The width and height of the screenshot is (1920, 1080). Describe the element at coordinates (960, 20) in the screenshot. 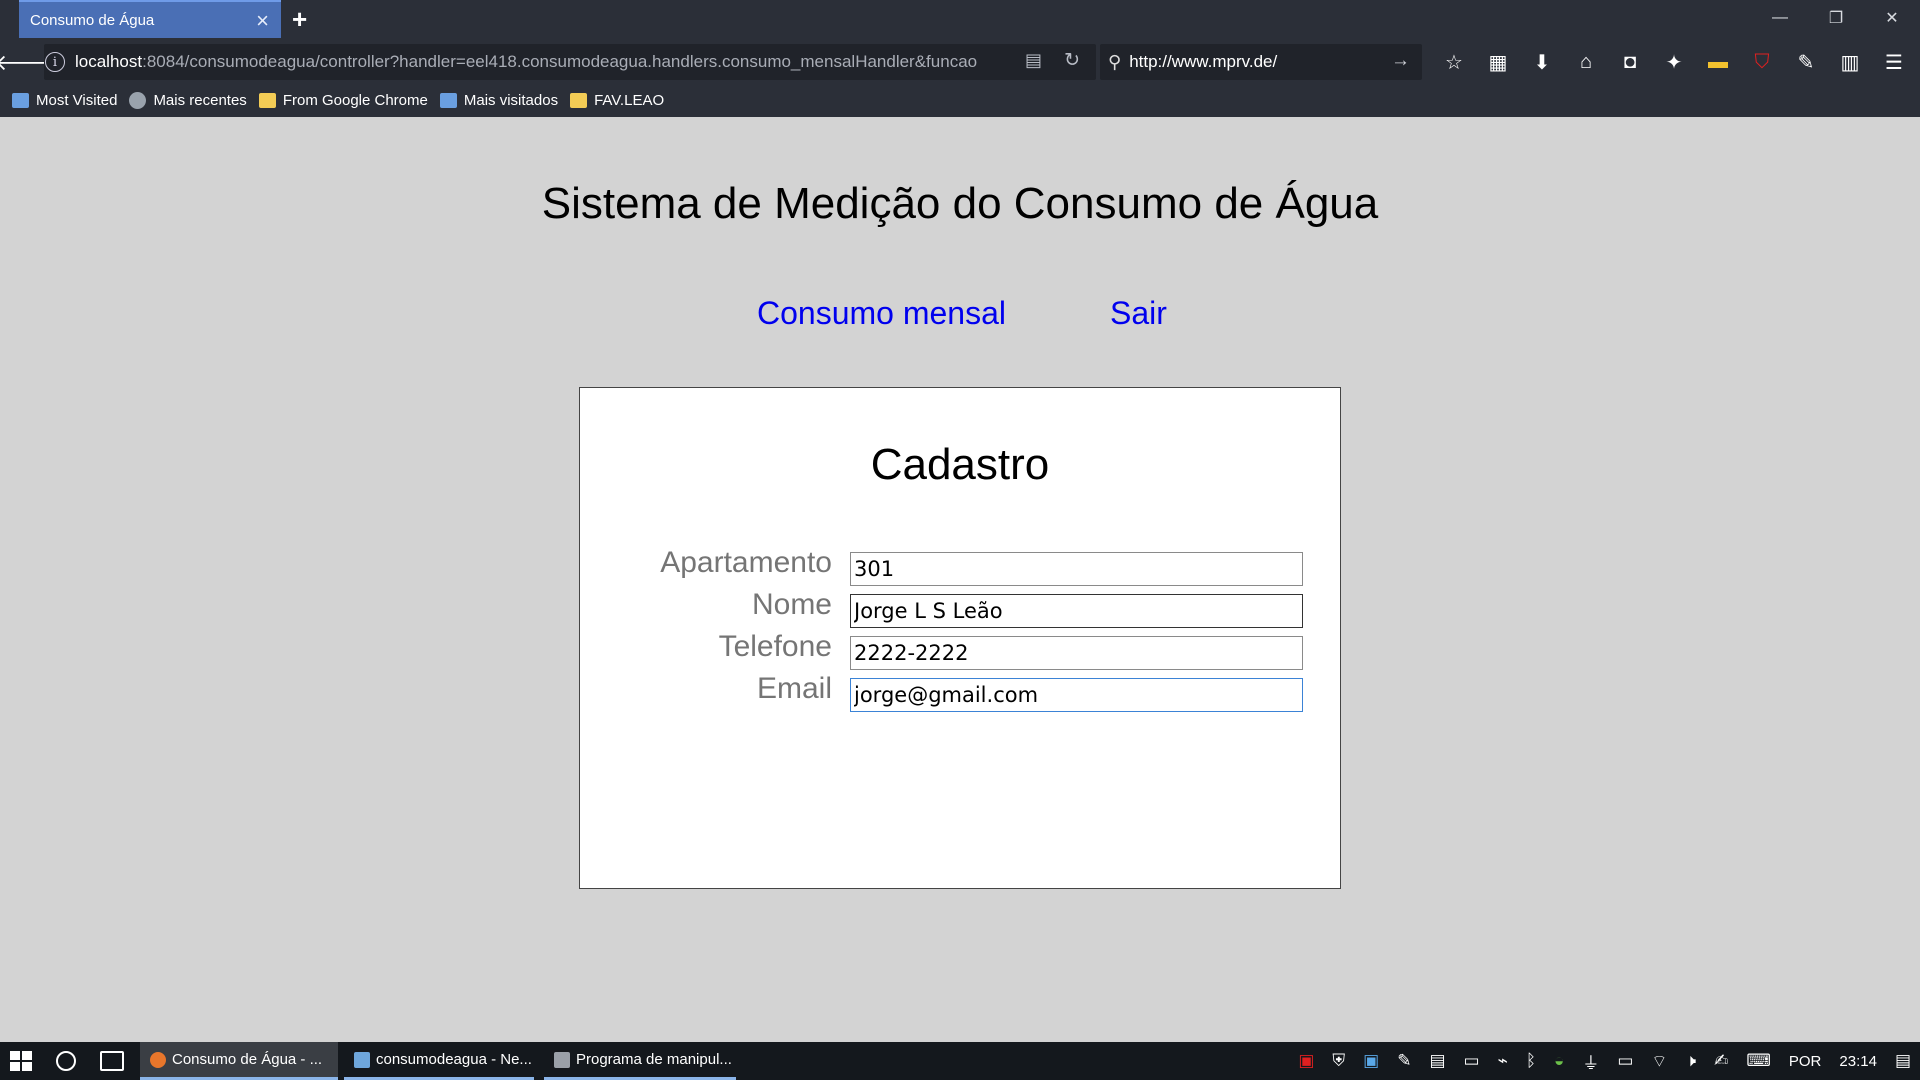

I see `tab-strip: Consumo de Água × + — ❐ ✕` at that location.